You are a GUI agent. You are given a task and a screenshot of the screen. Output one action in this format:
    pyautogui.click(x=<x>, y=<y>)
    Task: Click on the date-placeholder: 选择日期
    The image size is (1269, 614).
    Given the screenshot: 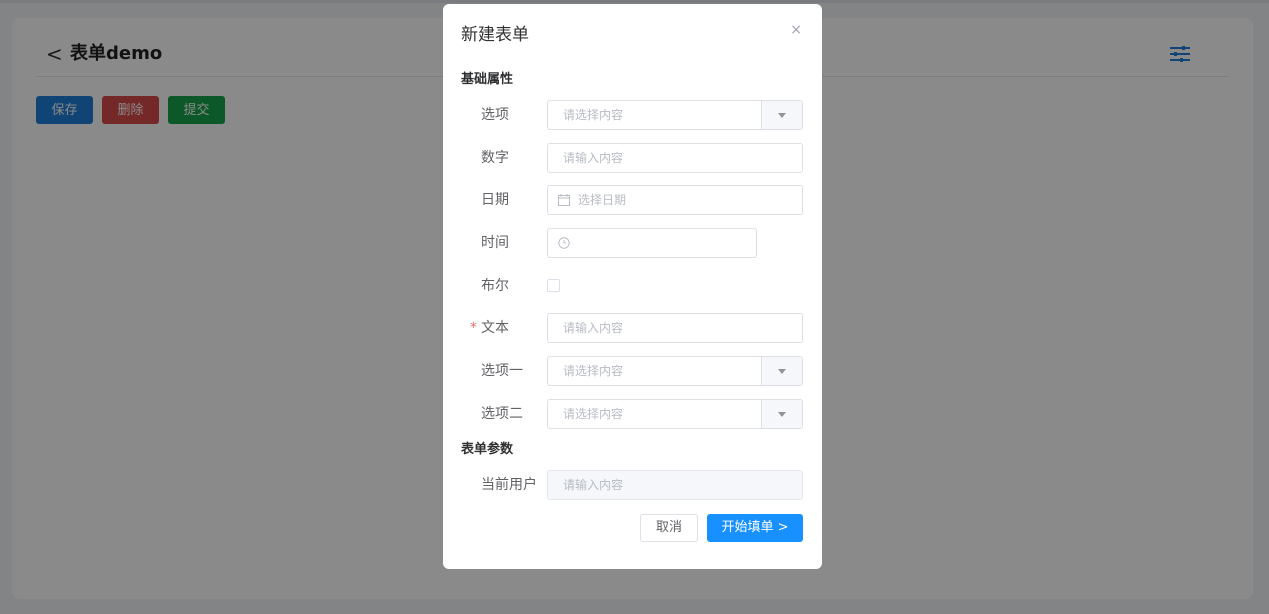 What is the action you would take?
    pyautogui.click(x=602, y=200)
    